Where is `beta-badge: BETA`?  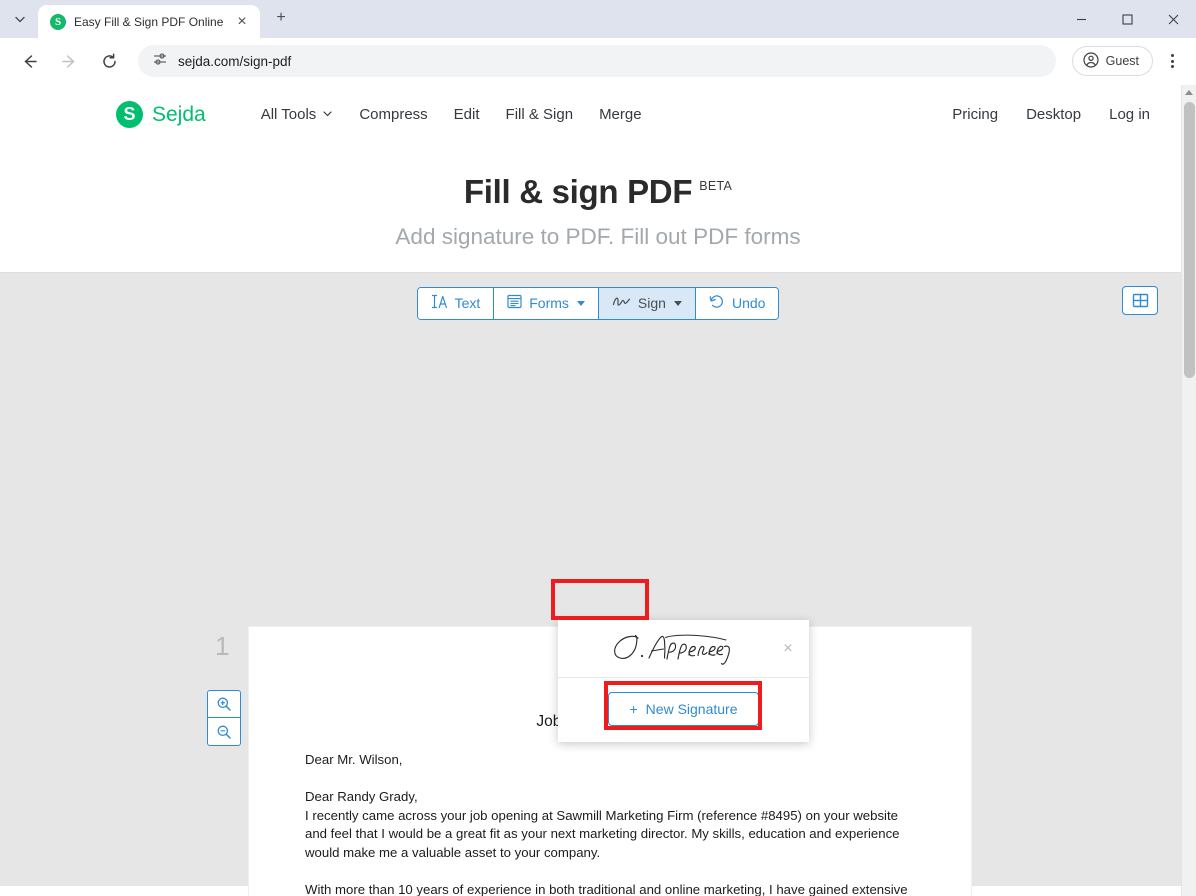 beta-badge: BETA is located at coordinates (716, 186).